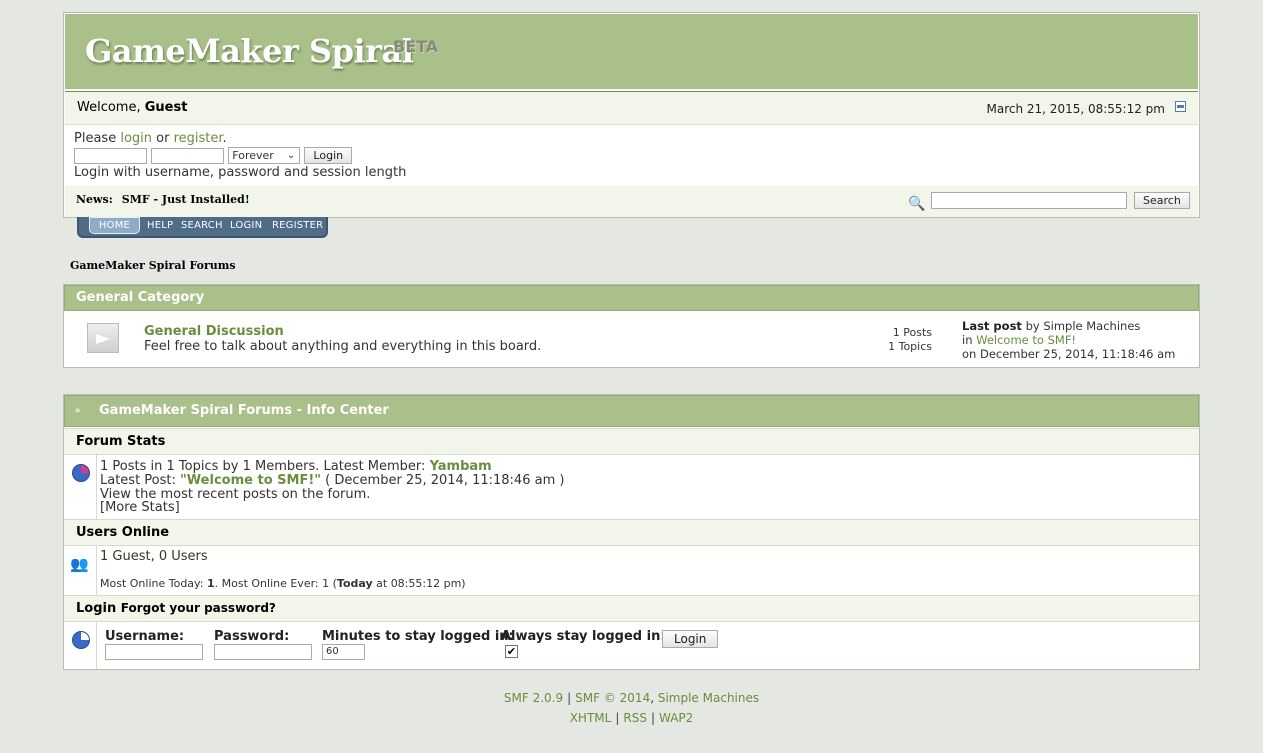  What do you see at coordinates (1026, 340) in the screenshot?
I see `last-post-topic-link: Welcome to SMF!` at bounding box center [1026, 340].